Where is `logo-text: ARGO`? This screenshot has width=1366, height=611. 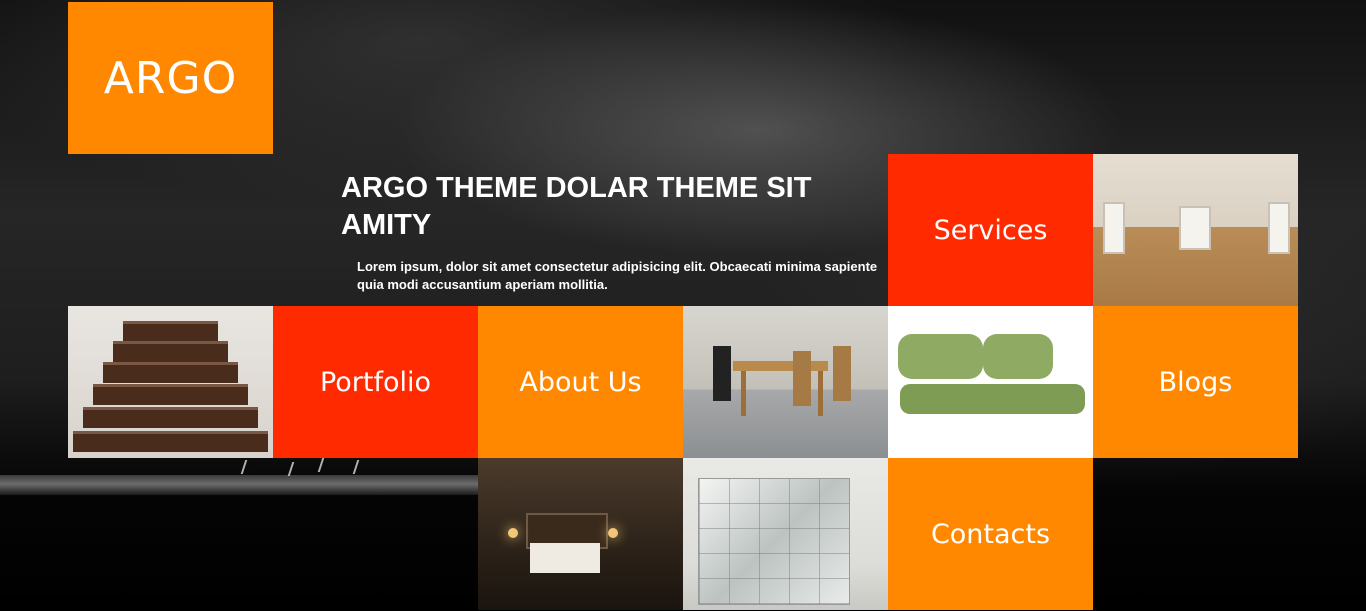
logo-text: ARGO is located at coordinates (170, 78).